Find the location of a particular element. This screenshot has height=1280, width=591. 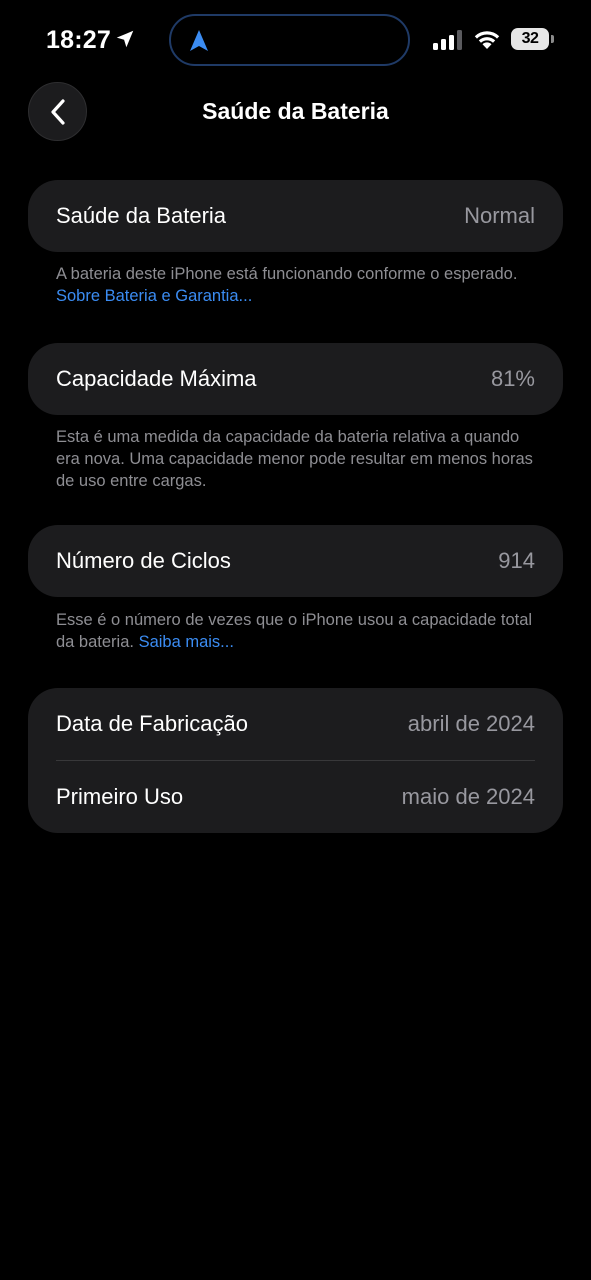

wifi-icon is located at coordinates (487, 40).